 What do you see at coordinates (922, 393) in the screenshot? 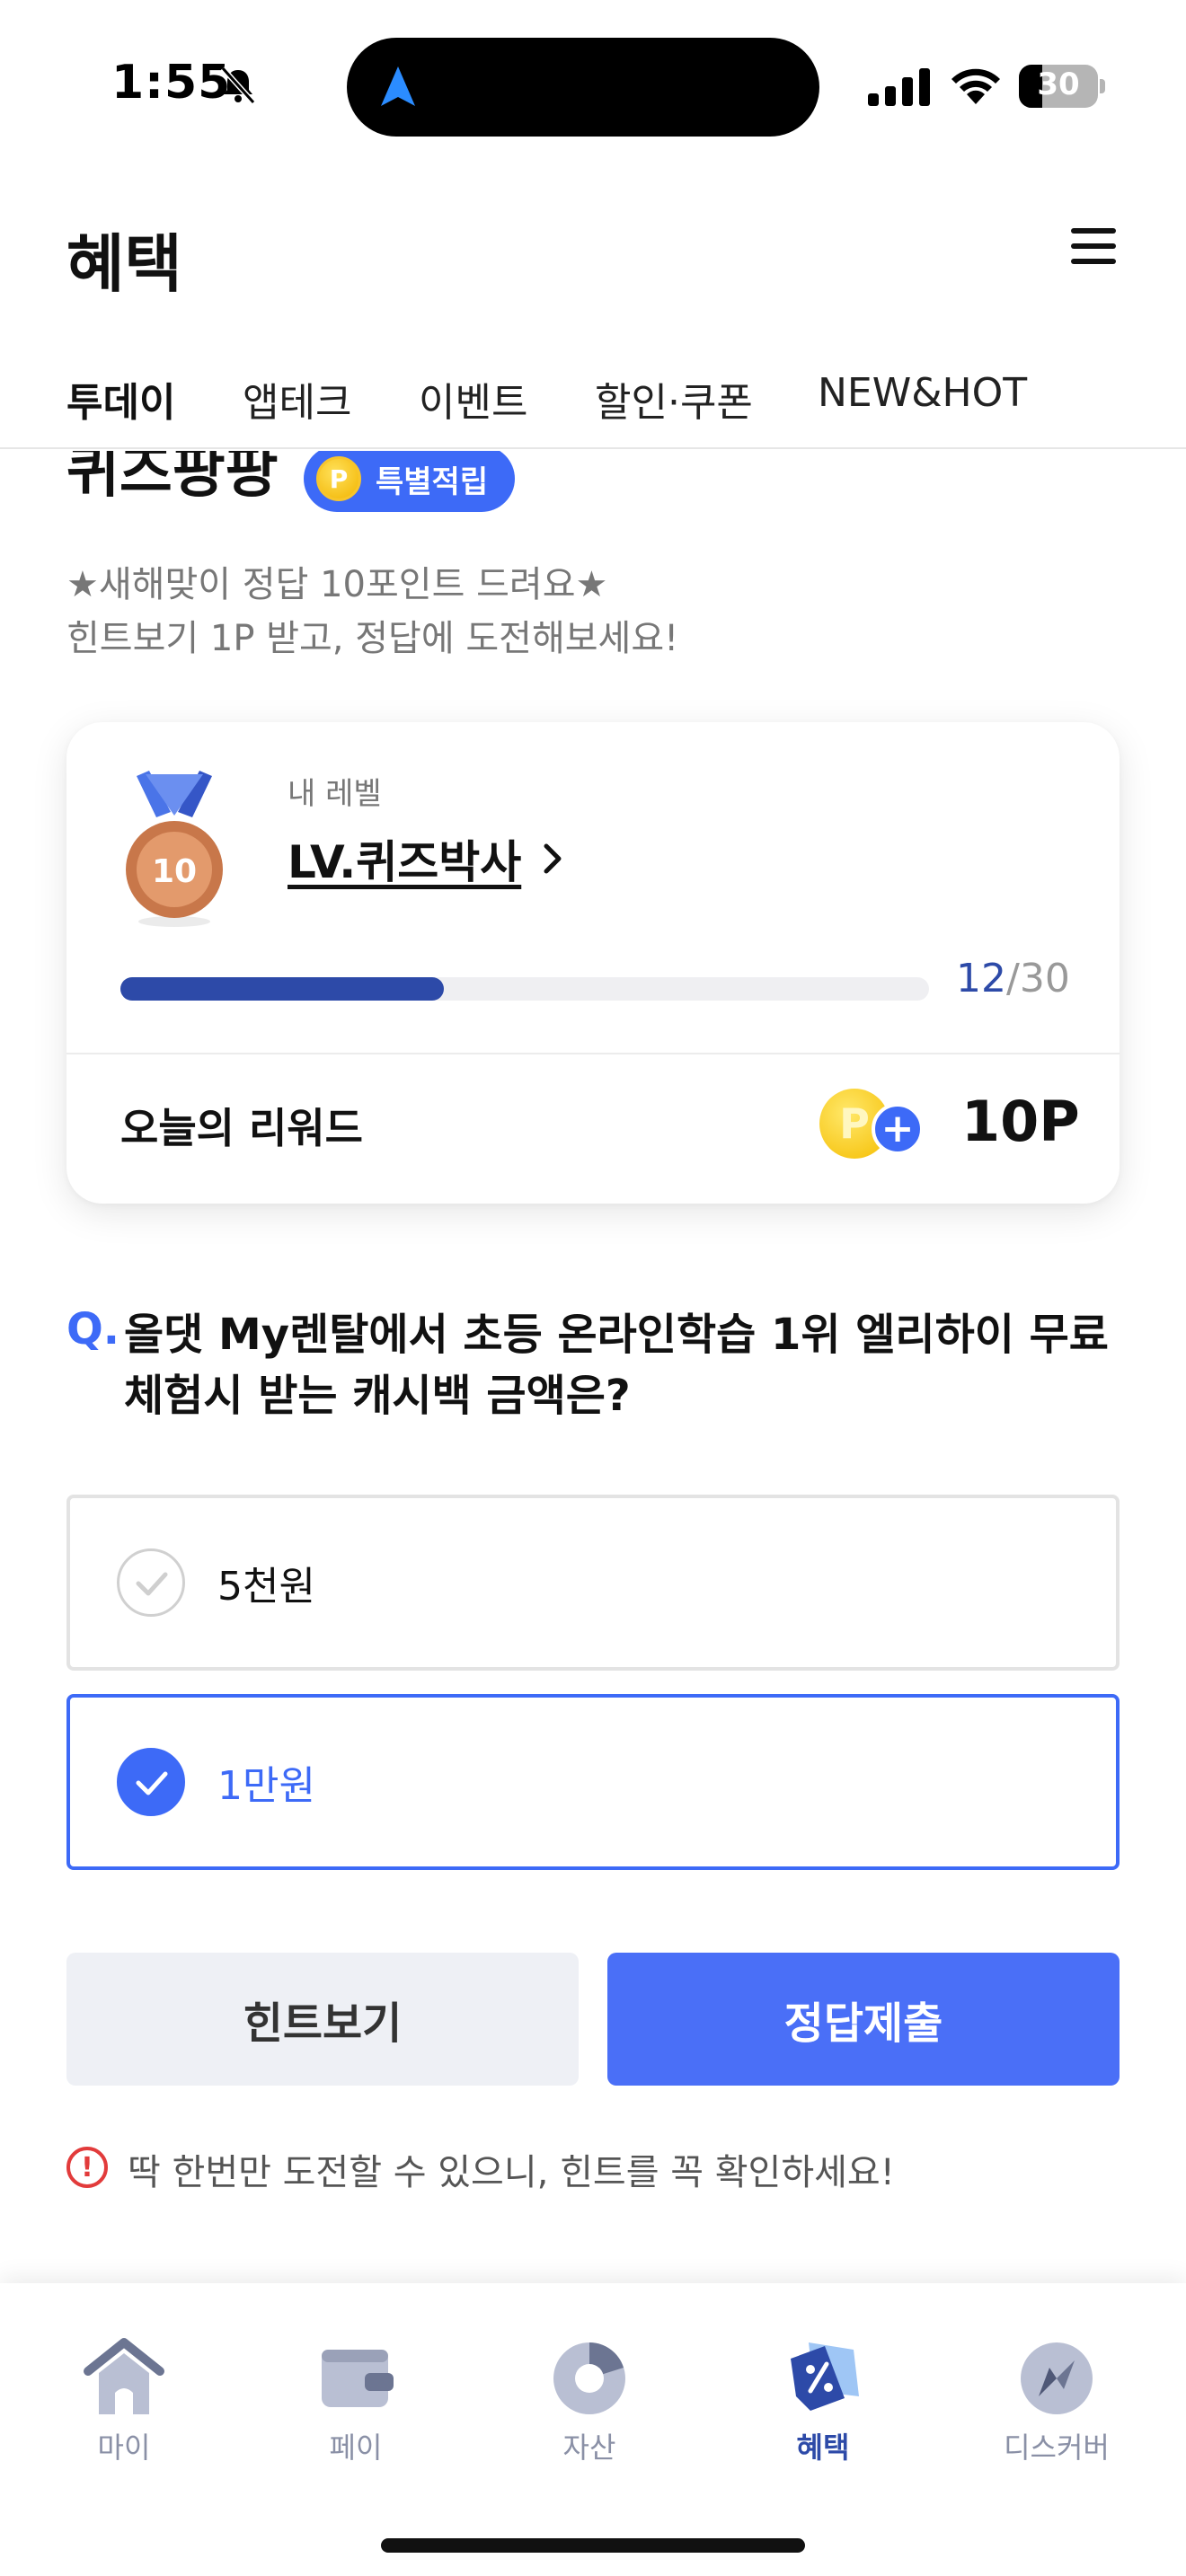
I see `tab-new-hot: NEW&HOT` at bounding box center [922, 393].